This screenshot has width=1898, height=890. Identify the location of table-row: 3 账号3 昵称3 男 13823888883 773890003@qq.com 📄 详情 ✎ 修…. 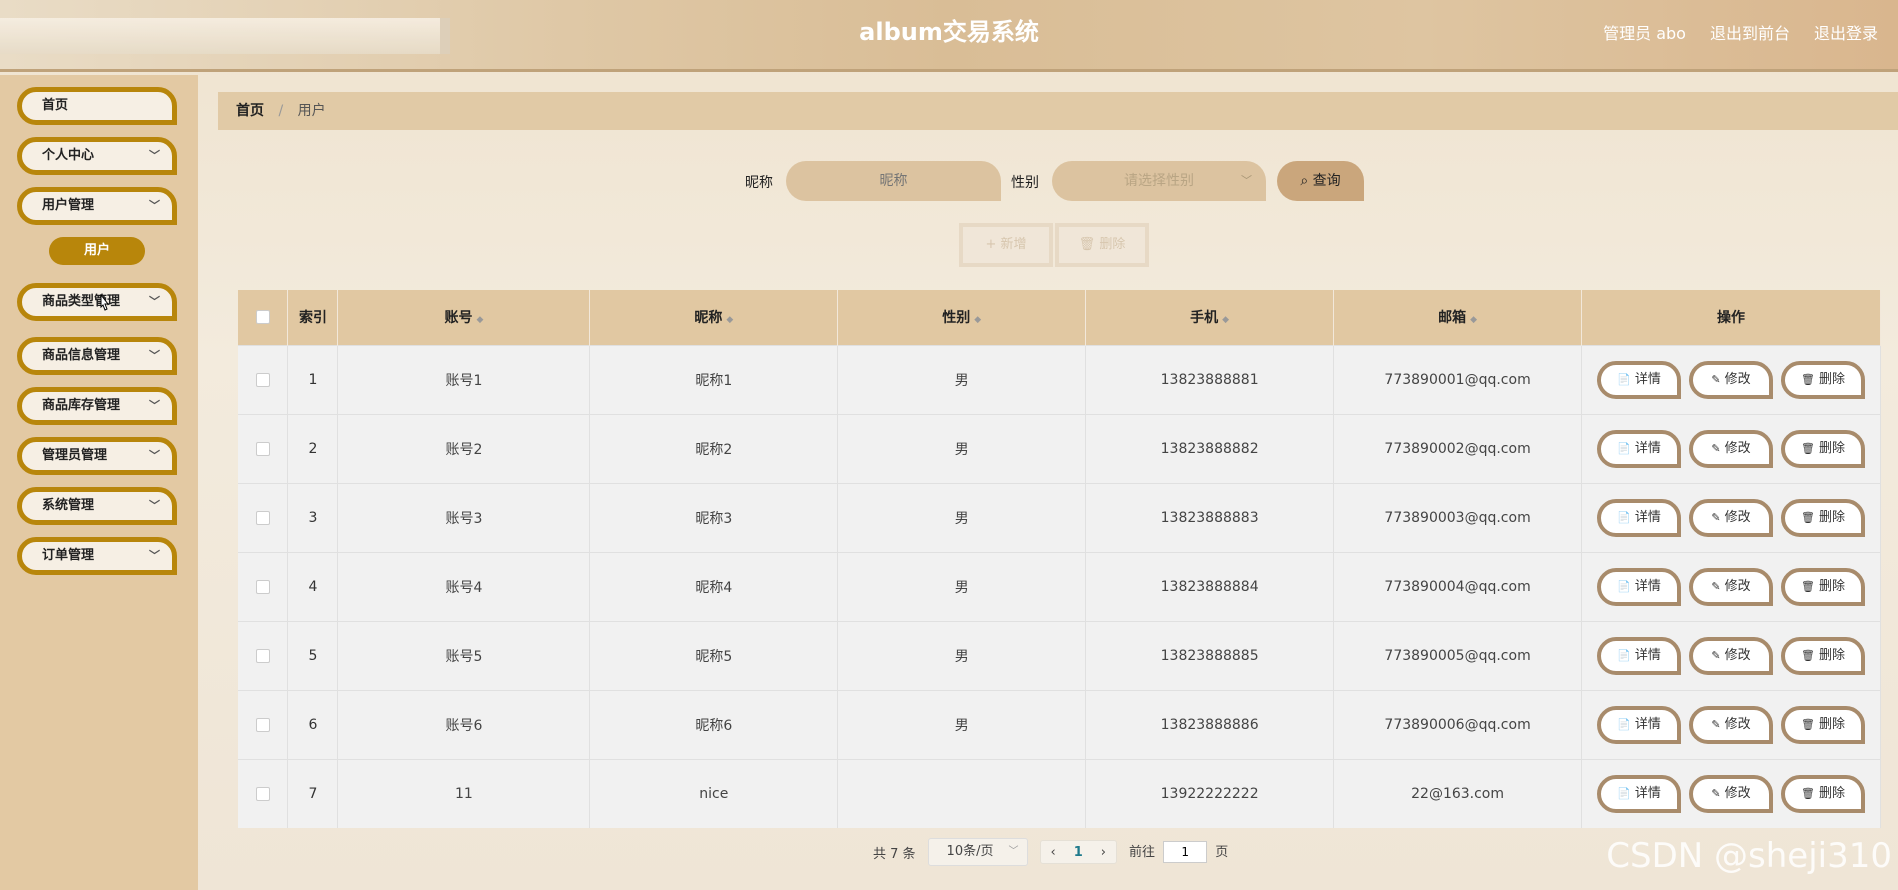
(1059, 517).